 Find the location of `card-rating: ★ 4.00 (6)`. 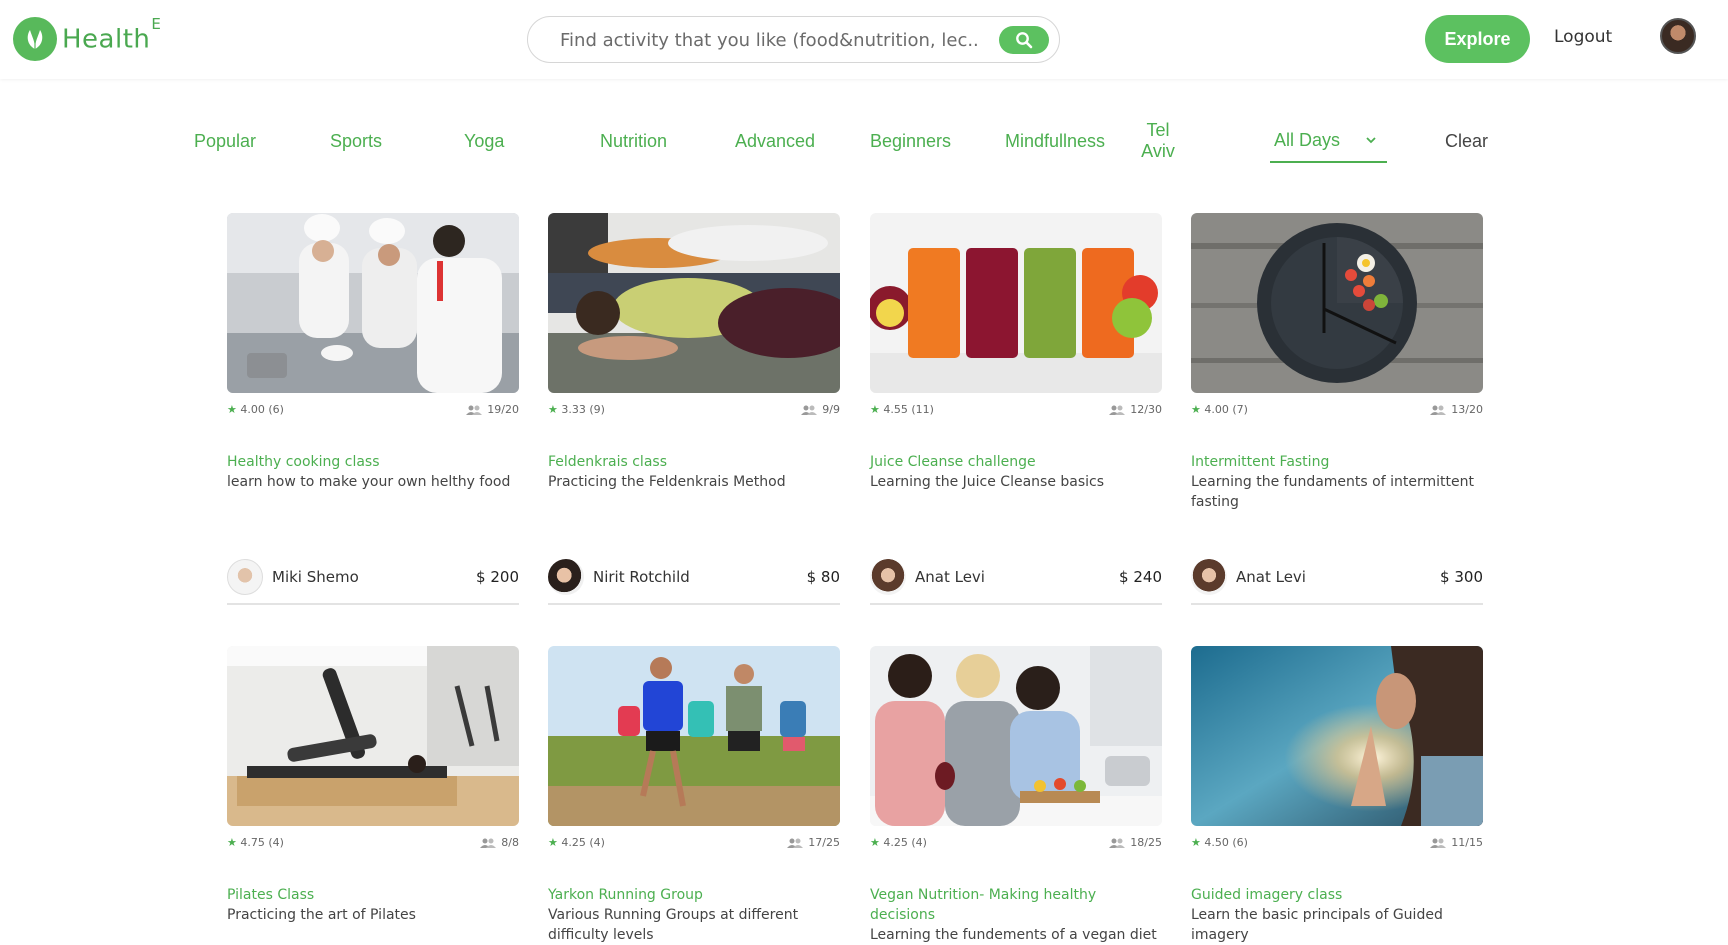

card-rating: ★ 4.00 (6) is located at coordinates (255, 409).